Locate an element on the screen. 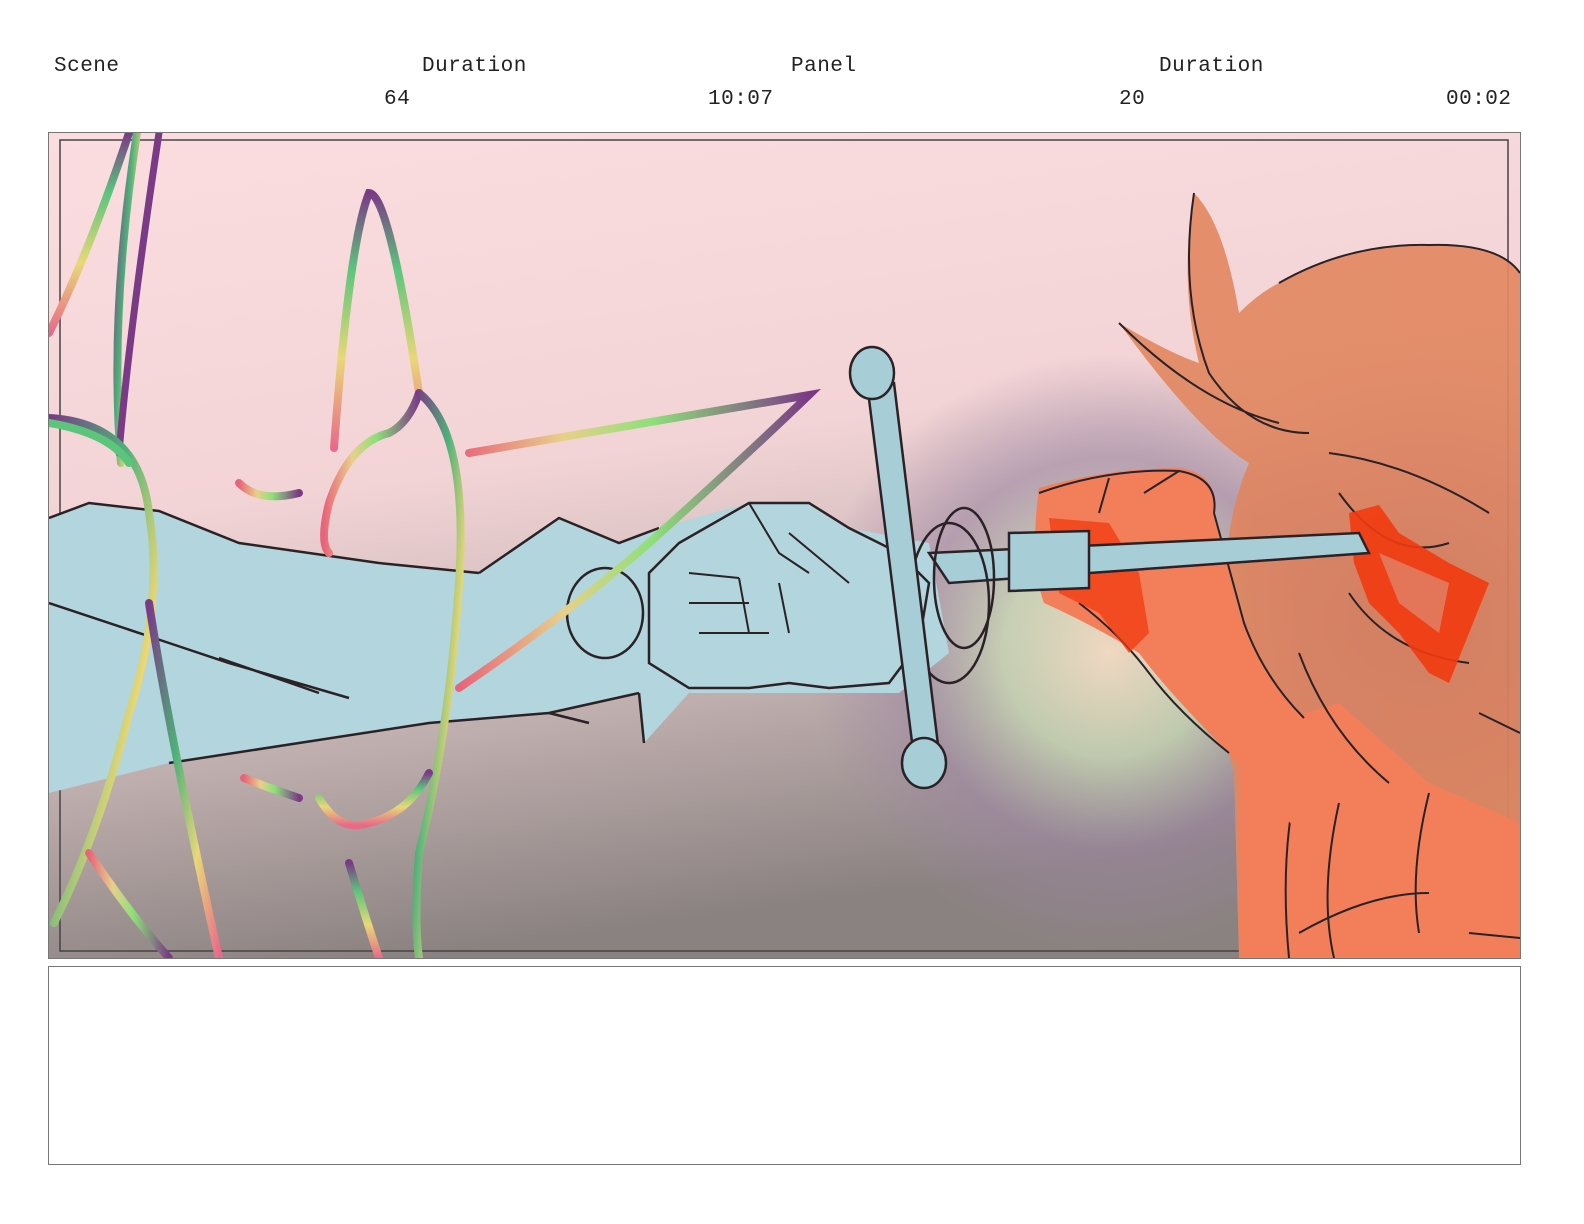 The height and width of the screenshot is (1224, 1584). panel-notes-text is located at coordinates (784, 977).